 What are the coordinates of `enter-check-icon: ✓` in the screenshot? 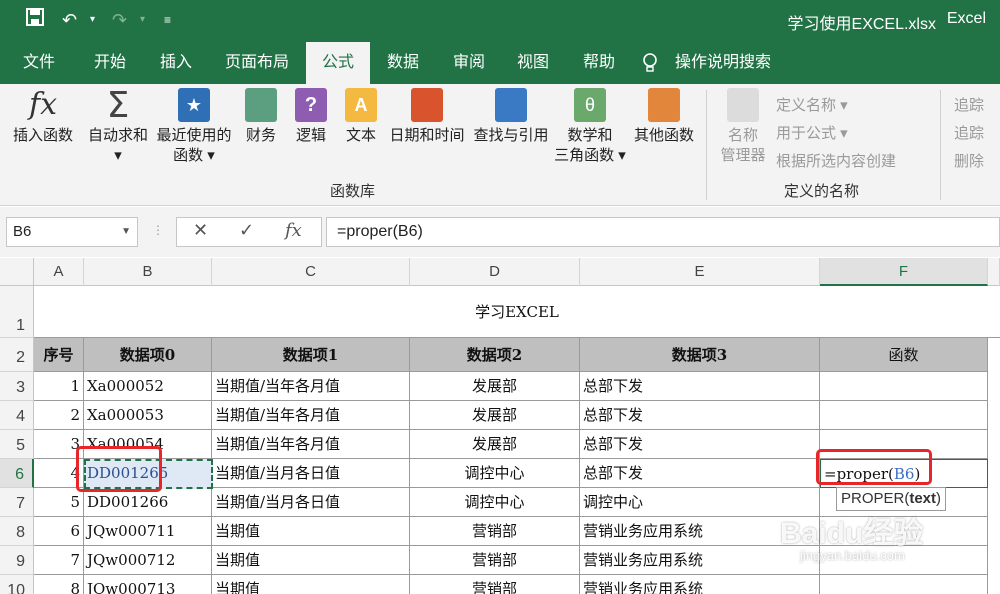 It's located at (246, 230).